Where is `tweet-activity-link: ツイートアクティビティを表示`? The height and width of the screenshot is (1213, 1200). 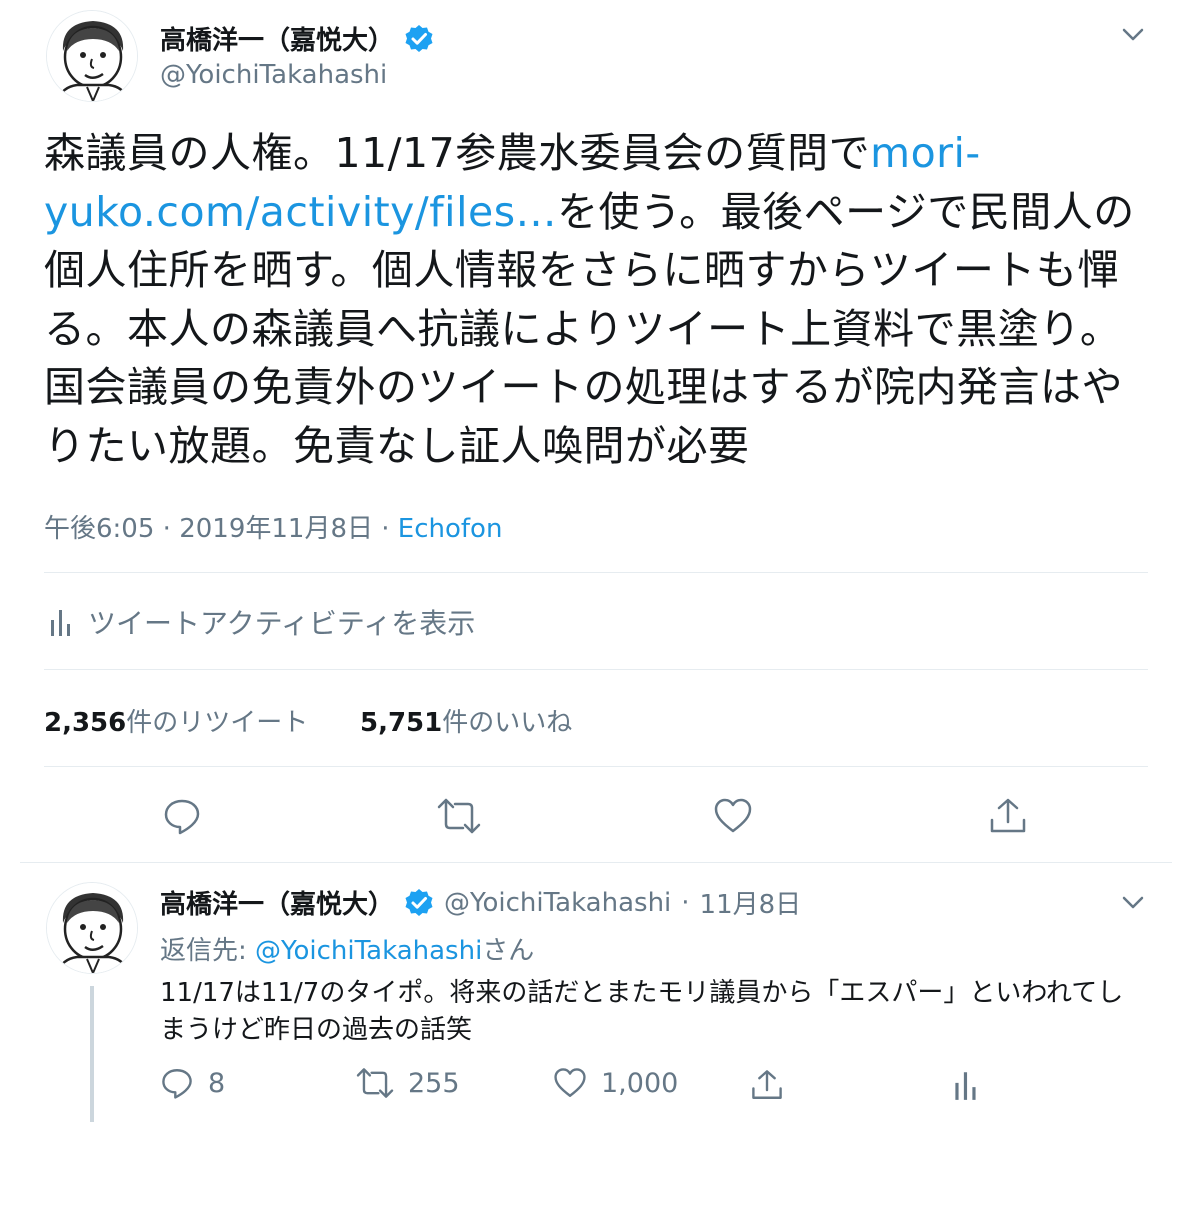
tweet-activity-link: ツイートアクティビティを表示 is located at coordinates (261, 622).